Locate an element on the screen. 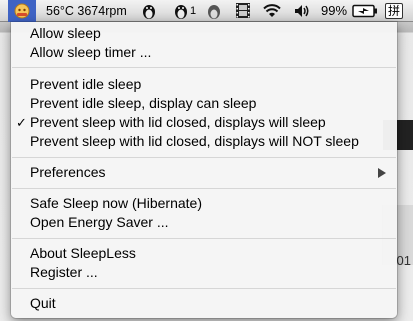 This screenshot has height=321, width=413. battery-charging-icon is located at coordinates (365, 10).